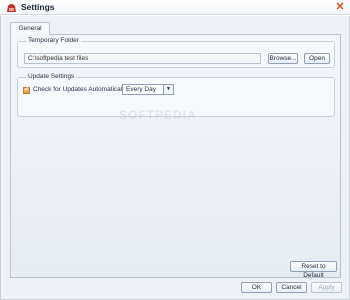  Describe the element at coordinates (11, 8) in the screenshot. I see `app-icon` at that location.